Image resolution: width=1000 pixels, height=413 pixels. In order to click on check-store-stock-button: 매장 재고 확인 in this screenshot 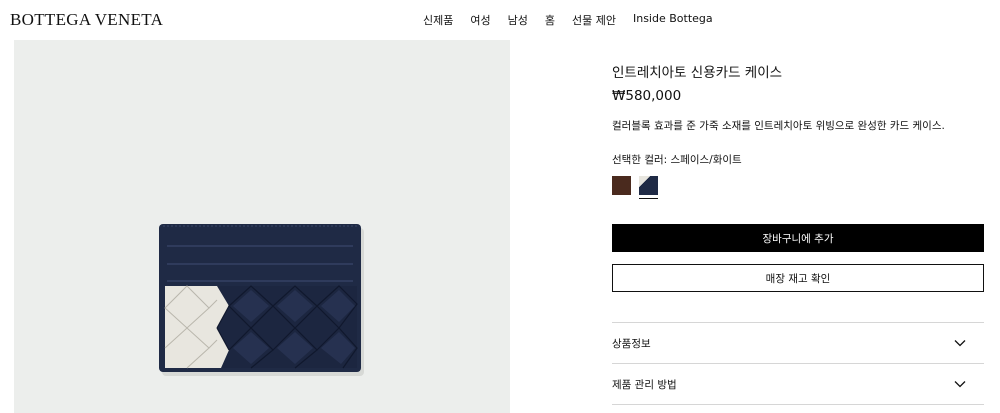, I will do `click(798, 278)`.